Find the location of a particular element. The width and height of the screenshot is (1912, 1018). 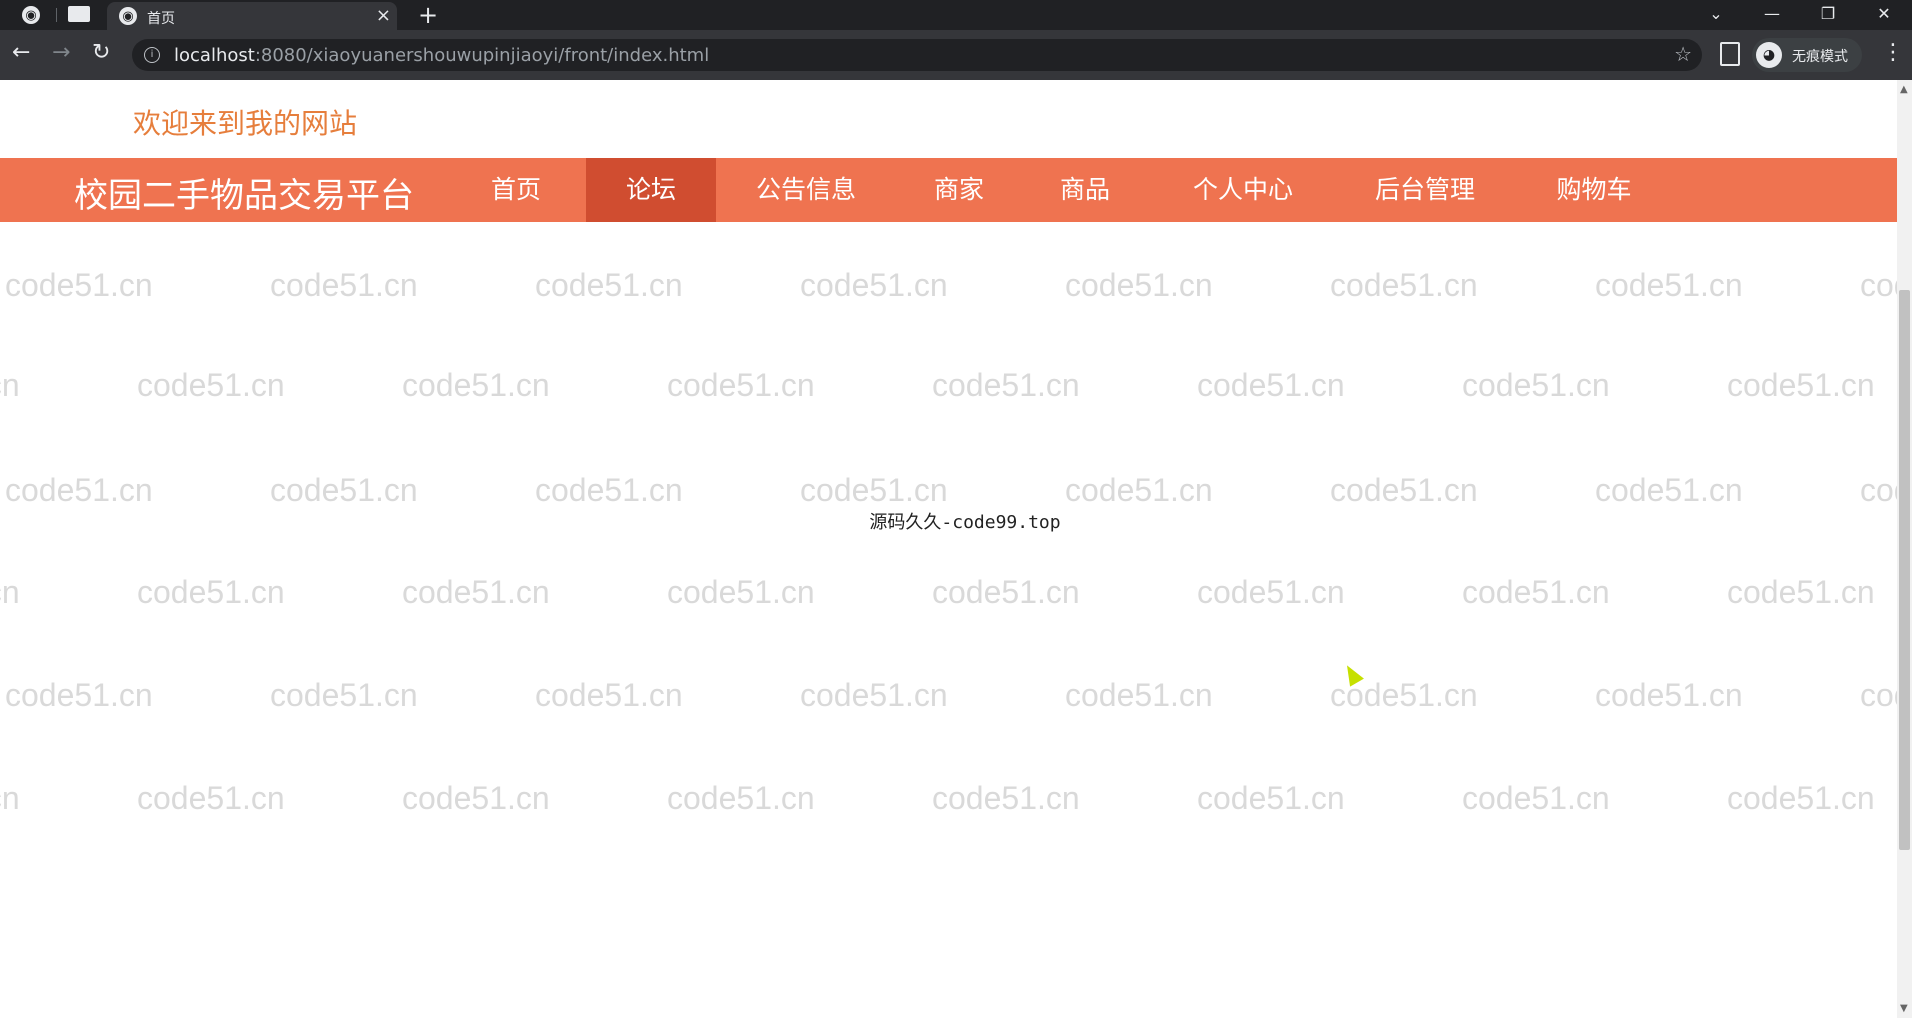

incognito-badge: ◕ 无痕模式 is located at coordinates (1807, 55).